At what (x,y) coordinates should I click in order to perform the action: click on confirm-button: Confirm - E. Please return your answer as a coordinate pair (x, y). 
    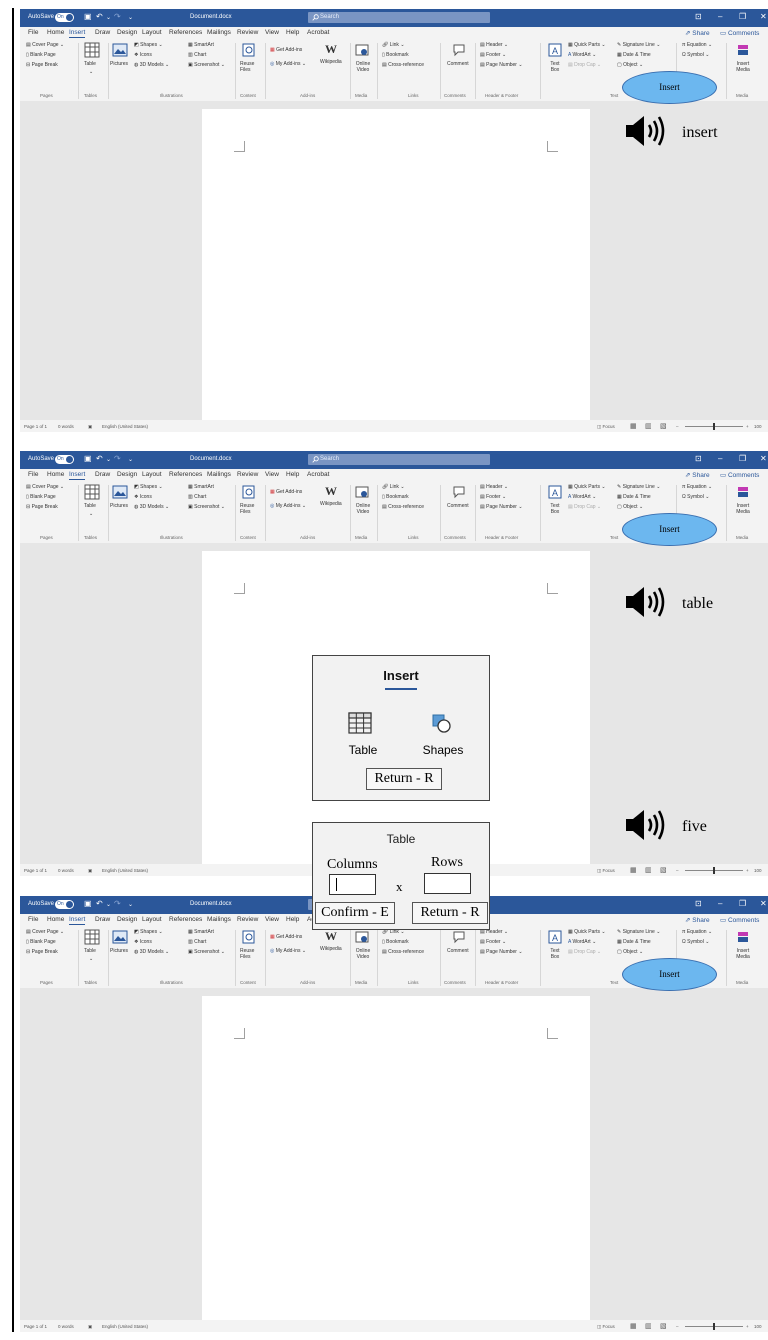
    Looking at the image, I should click on (355, 913).